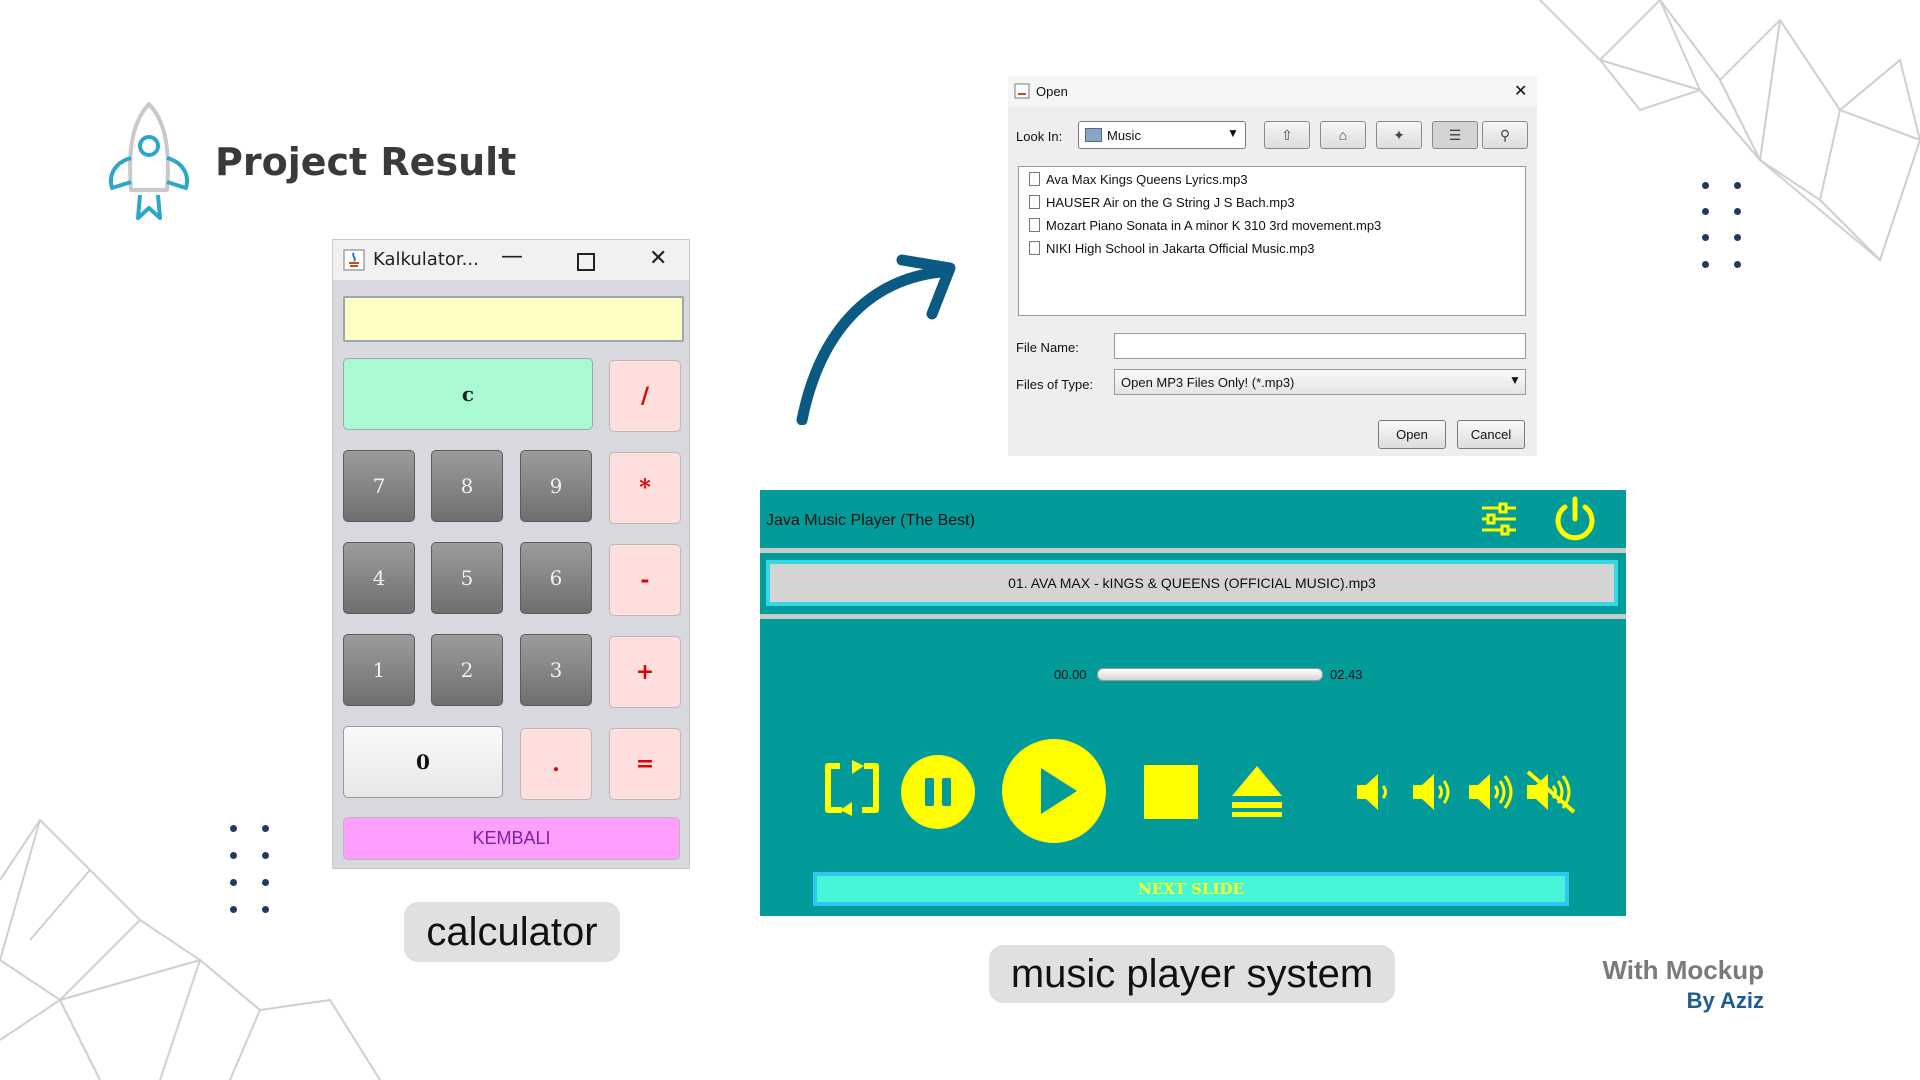 This screenshot has width=1920, height=1080. I want to click on folder-icon, so click(1093, 135).